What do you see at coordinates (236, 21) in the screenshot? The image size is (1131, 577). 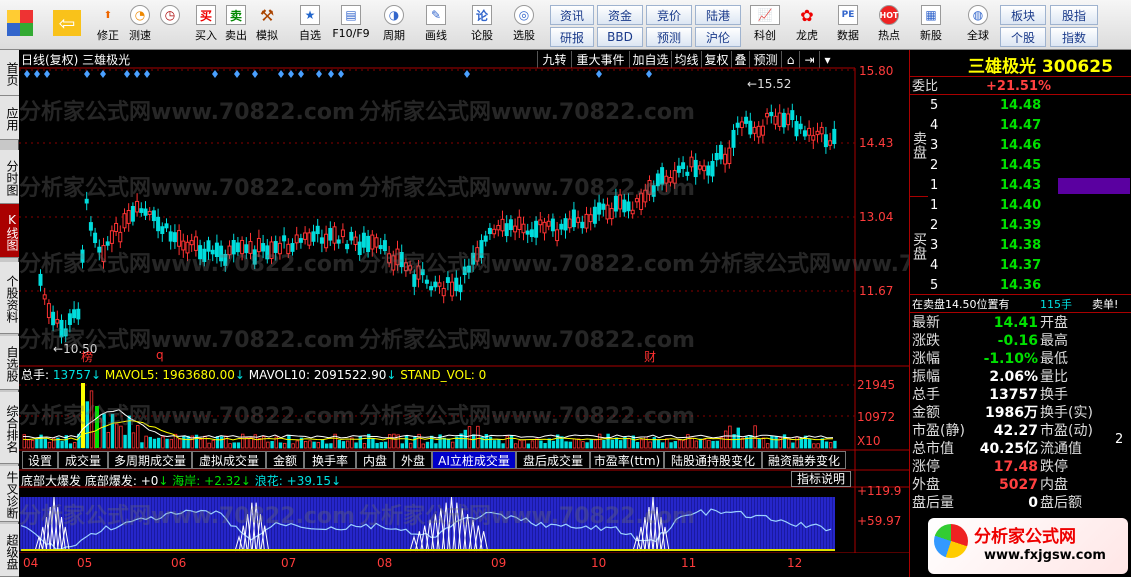 I see `sell-button: 卖 卖出` at bounding box center [236, 21].